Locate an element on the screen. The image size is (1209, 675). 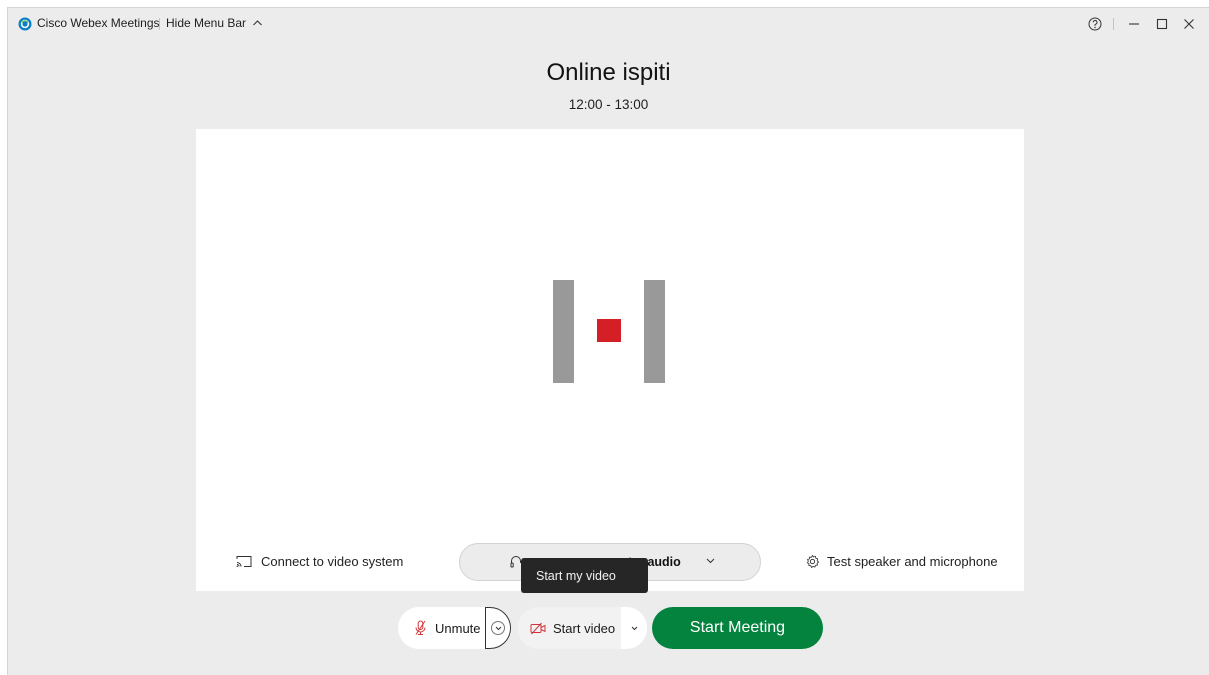
maximize-icon is located at coordinates (1162, 24).